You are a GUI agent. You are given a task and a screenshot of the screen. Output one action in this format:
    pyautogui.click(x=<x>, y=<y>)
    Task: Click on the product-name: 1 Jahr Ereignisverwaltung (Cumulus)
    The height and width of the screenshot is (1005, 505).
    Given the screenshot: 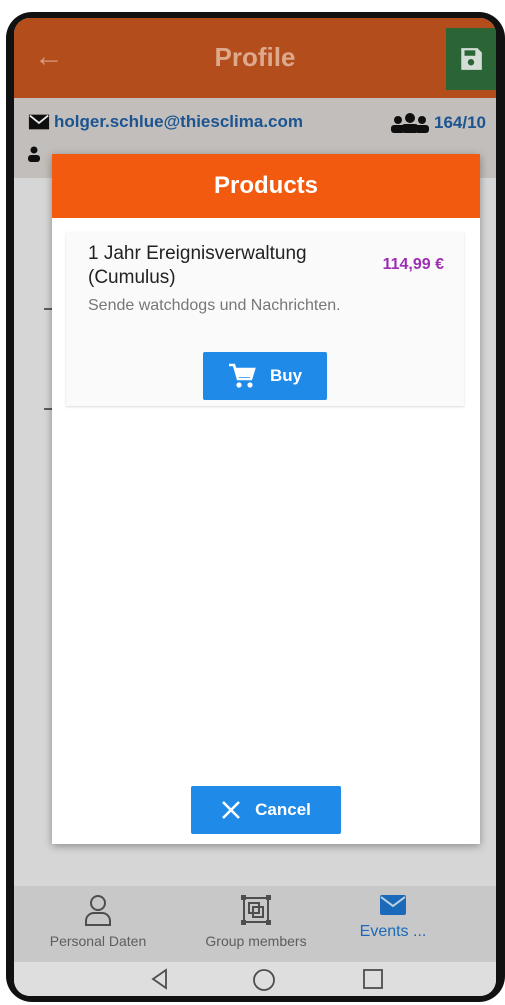 What is the action you would take?
    pyautogui.click(x=197, y=265)
    